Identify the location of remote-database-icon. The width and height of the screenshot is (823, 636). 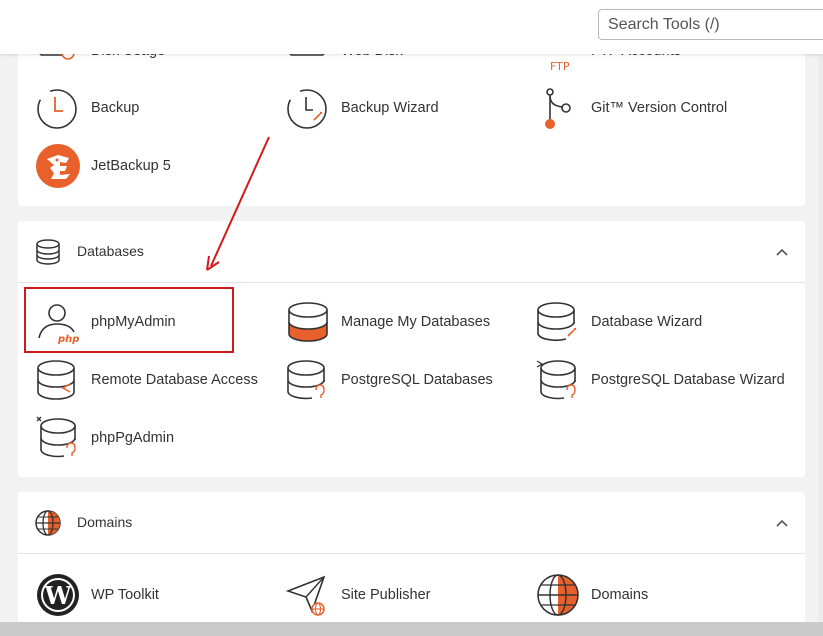
(56, 380).